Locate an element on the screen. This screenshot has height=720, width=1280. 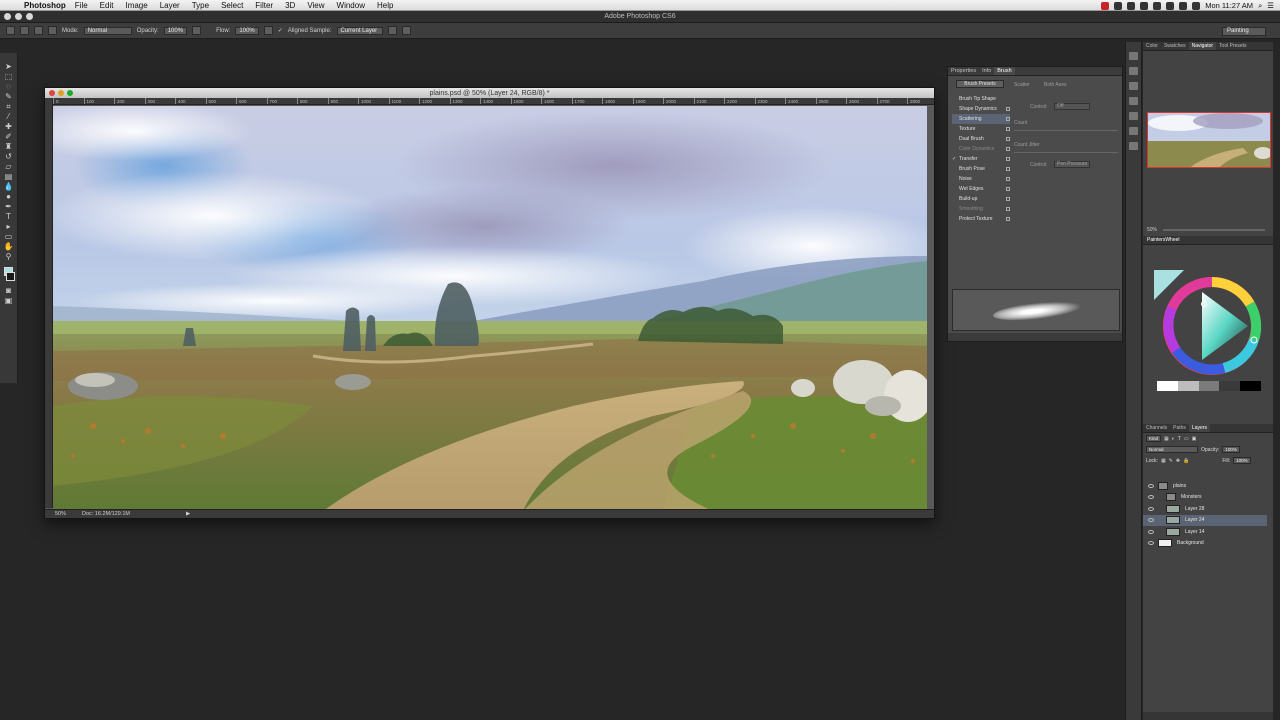
toggle-clone-source-icon is located at coordinates (52, 30).